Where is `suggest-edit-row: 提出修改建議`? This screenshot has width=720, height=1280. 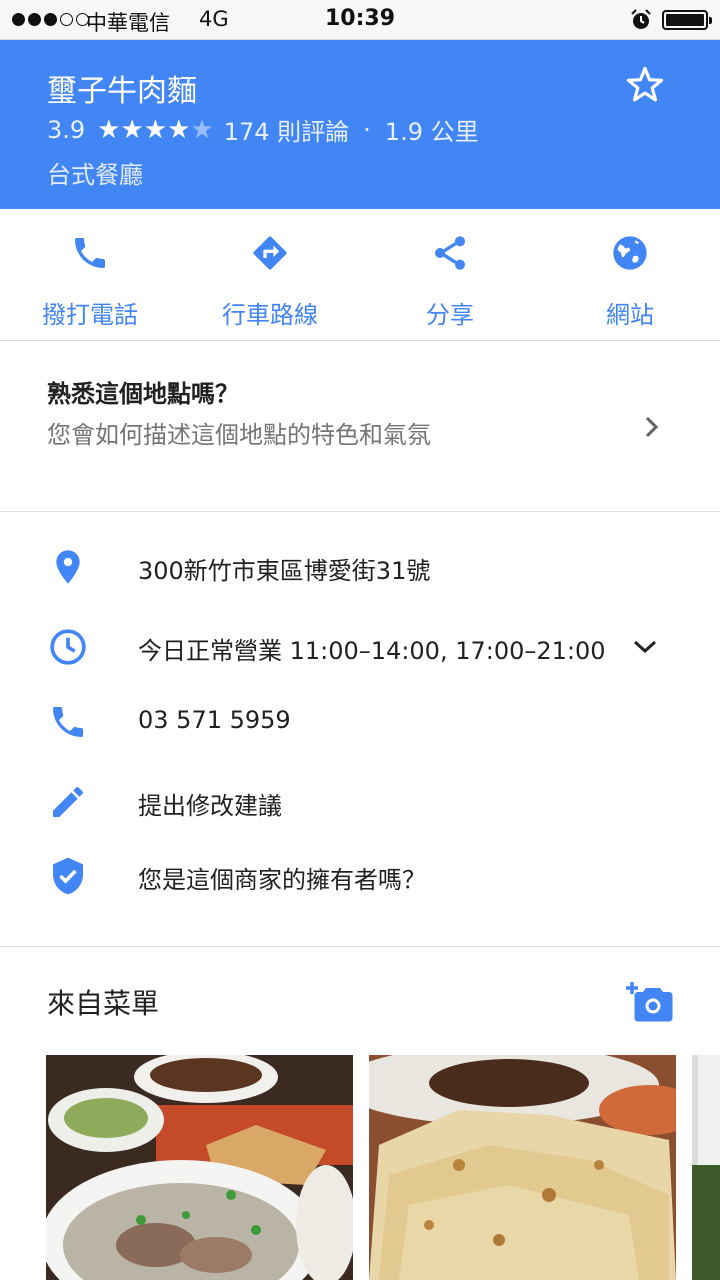 suggest-edit-row: 提出修改建議 is located at coordinates (360, 802).